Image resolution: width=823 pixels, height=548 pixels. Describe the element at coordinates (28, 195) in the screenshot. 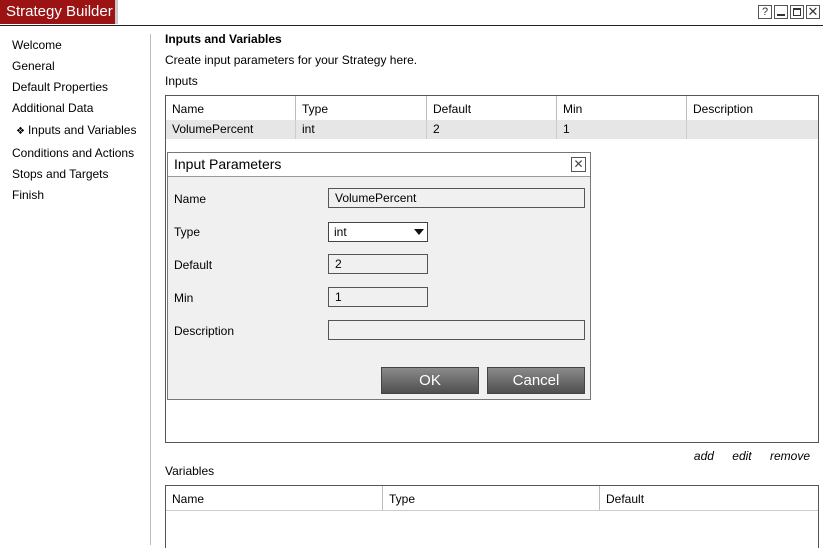

I see `nav-item-finish: Finish` at that location.